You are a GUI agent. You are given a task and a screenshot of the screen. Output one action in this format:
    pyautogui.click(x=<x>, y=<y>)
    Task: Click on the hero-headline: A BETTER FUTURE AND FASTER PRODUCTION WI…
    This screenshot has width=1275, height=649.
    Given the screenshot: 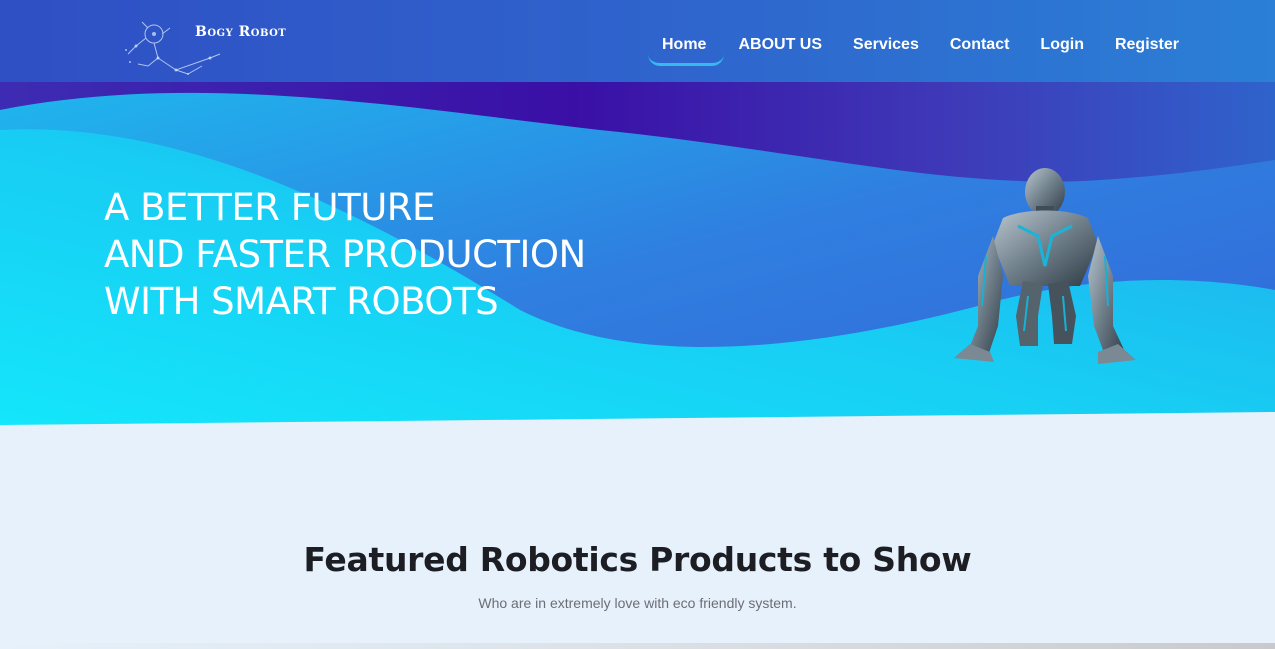 What is the action you would take?
    pyautogui.click(x=345, y=254)
    